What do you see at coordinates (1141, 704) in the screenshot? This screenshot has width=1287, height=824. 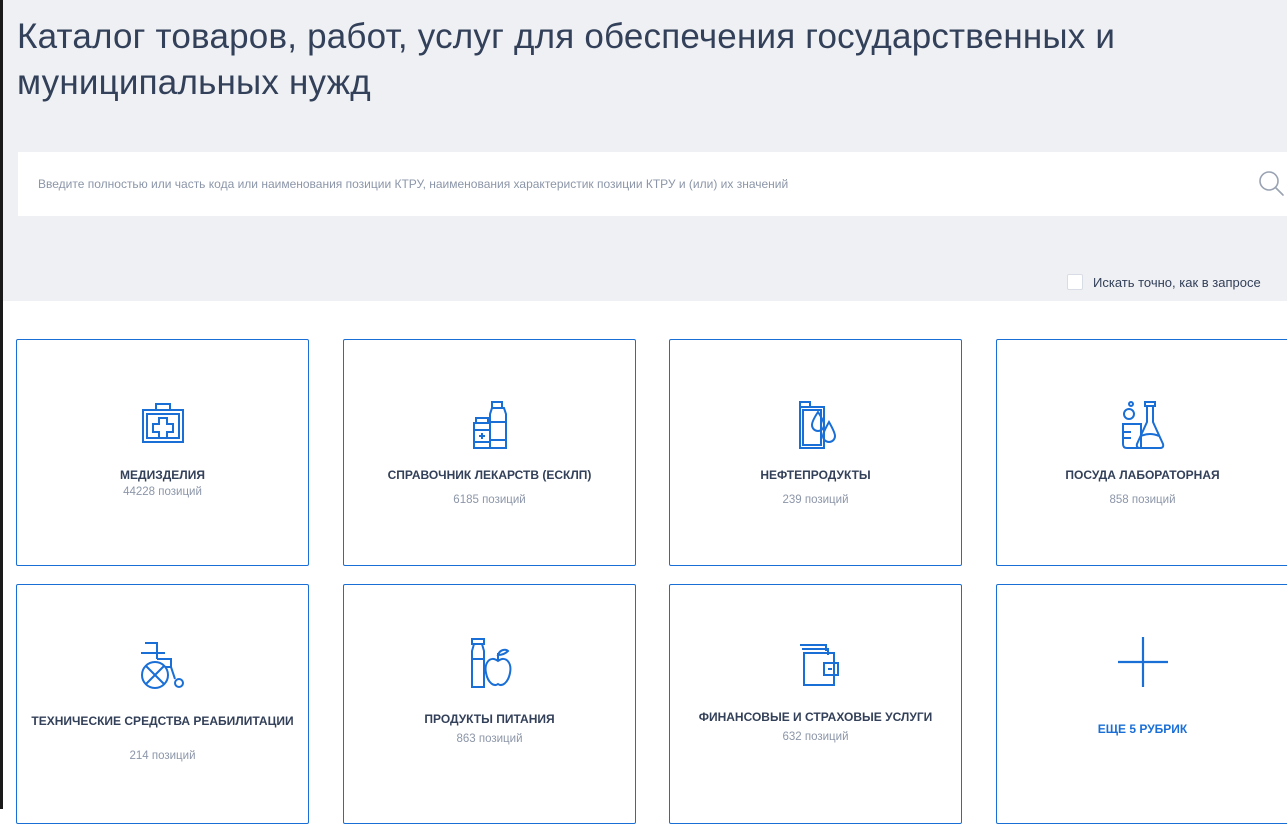 I see `more-categories-card: ЕЩЕ 5 РУБРИК` at bounding box center [1141, 704].